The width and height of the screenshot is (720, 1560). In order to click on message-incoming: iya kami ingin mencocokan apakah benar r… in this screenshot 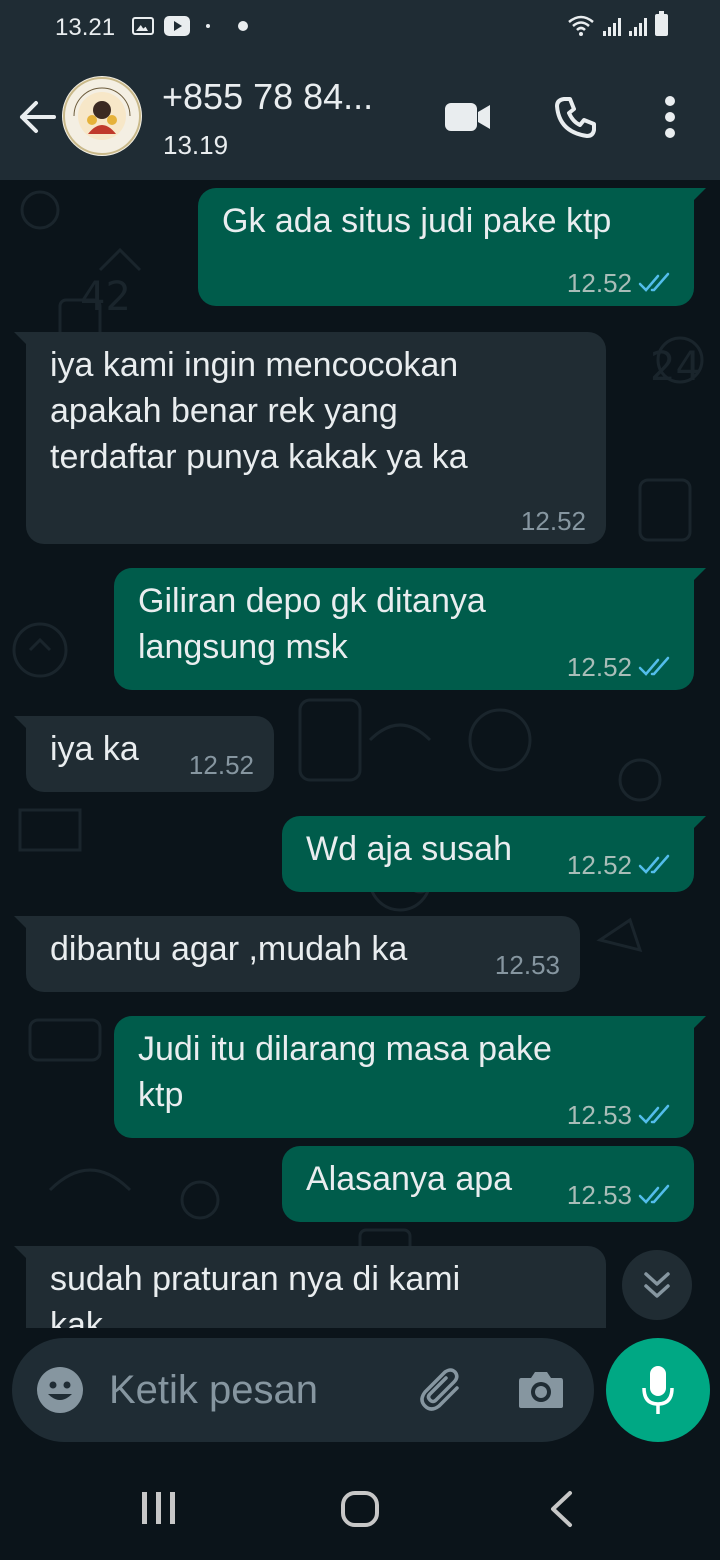, I will do `click(310, 438)`.